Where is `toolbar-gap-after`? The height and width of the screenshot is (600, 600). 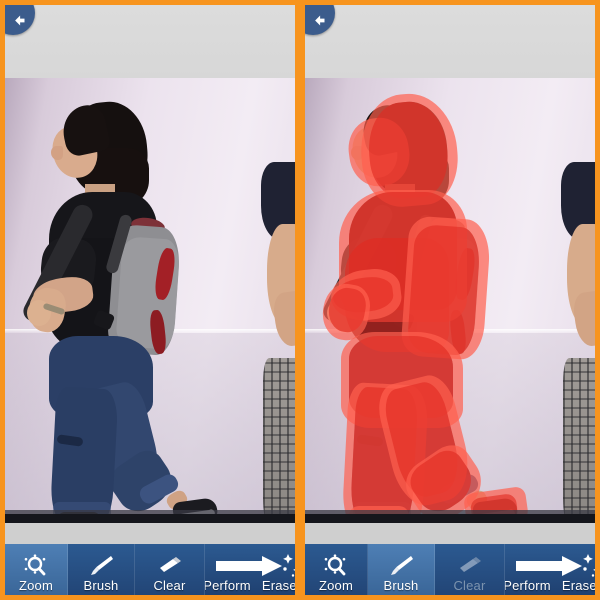
toolbar-gap-after is located at coordinates (450, 534).